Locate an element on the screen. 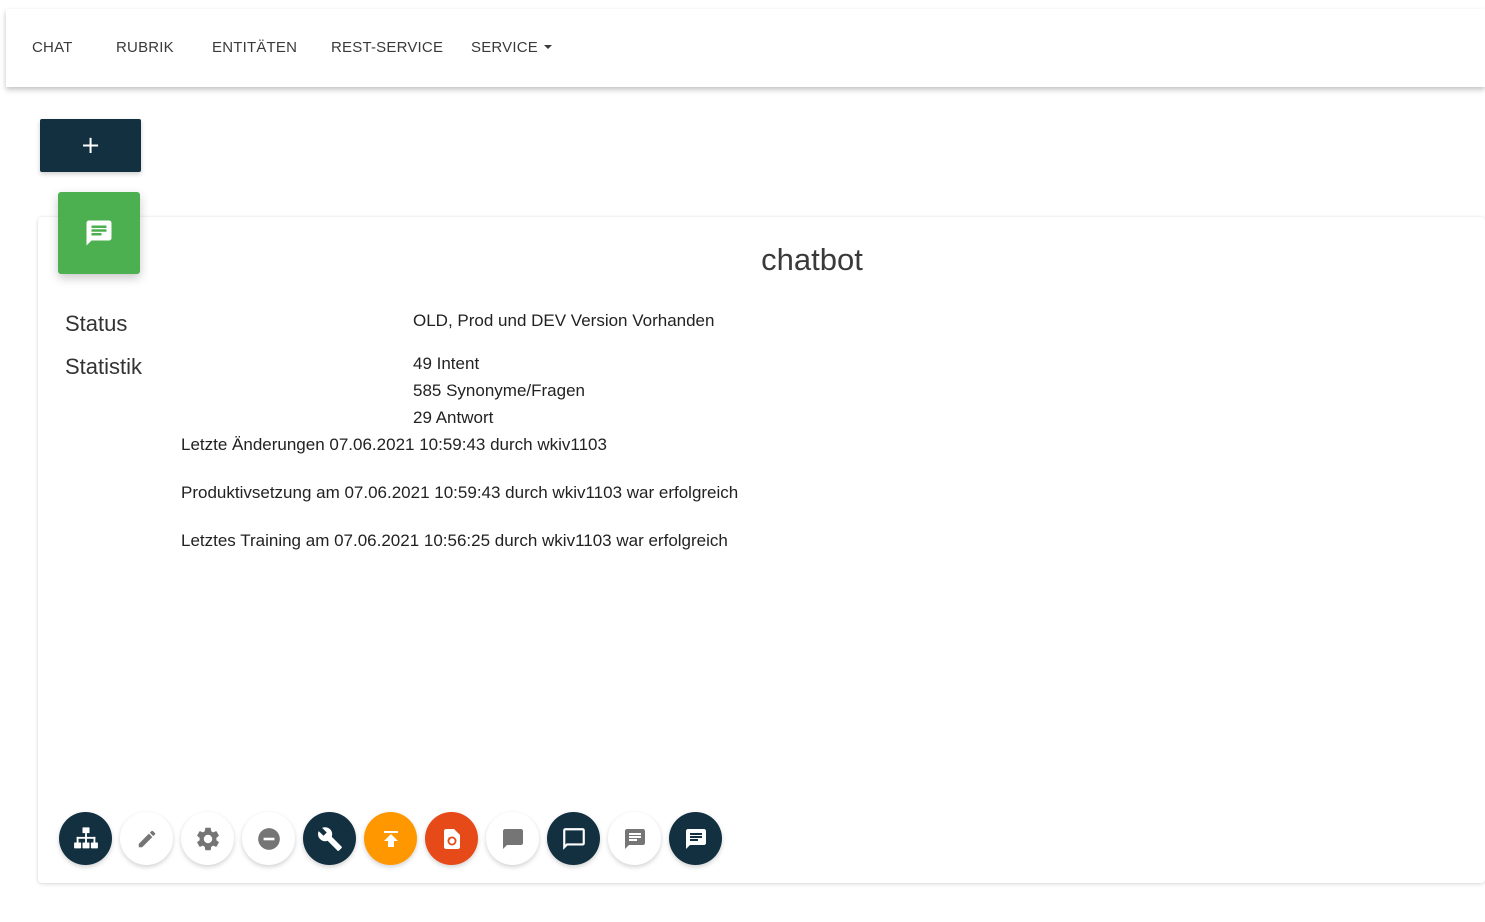 The width and height of the screenshot is (1485, 922). edit-icon is located at coordinates (146, 838).